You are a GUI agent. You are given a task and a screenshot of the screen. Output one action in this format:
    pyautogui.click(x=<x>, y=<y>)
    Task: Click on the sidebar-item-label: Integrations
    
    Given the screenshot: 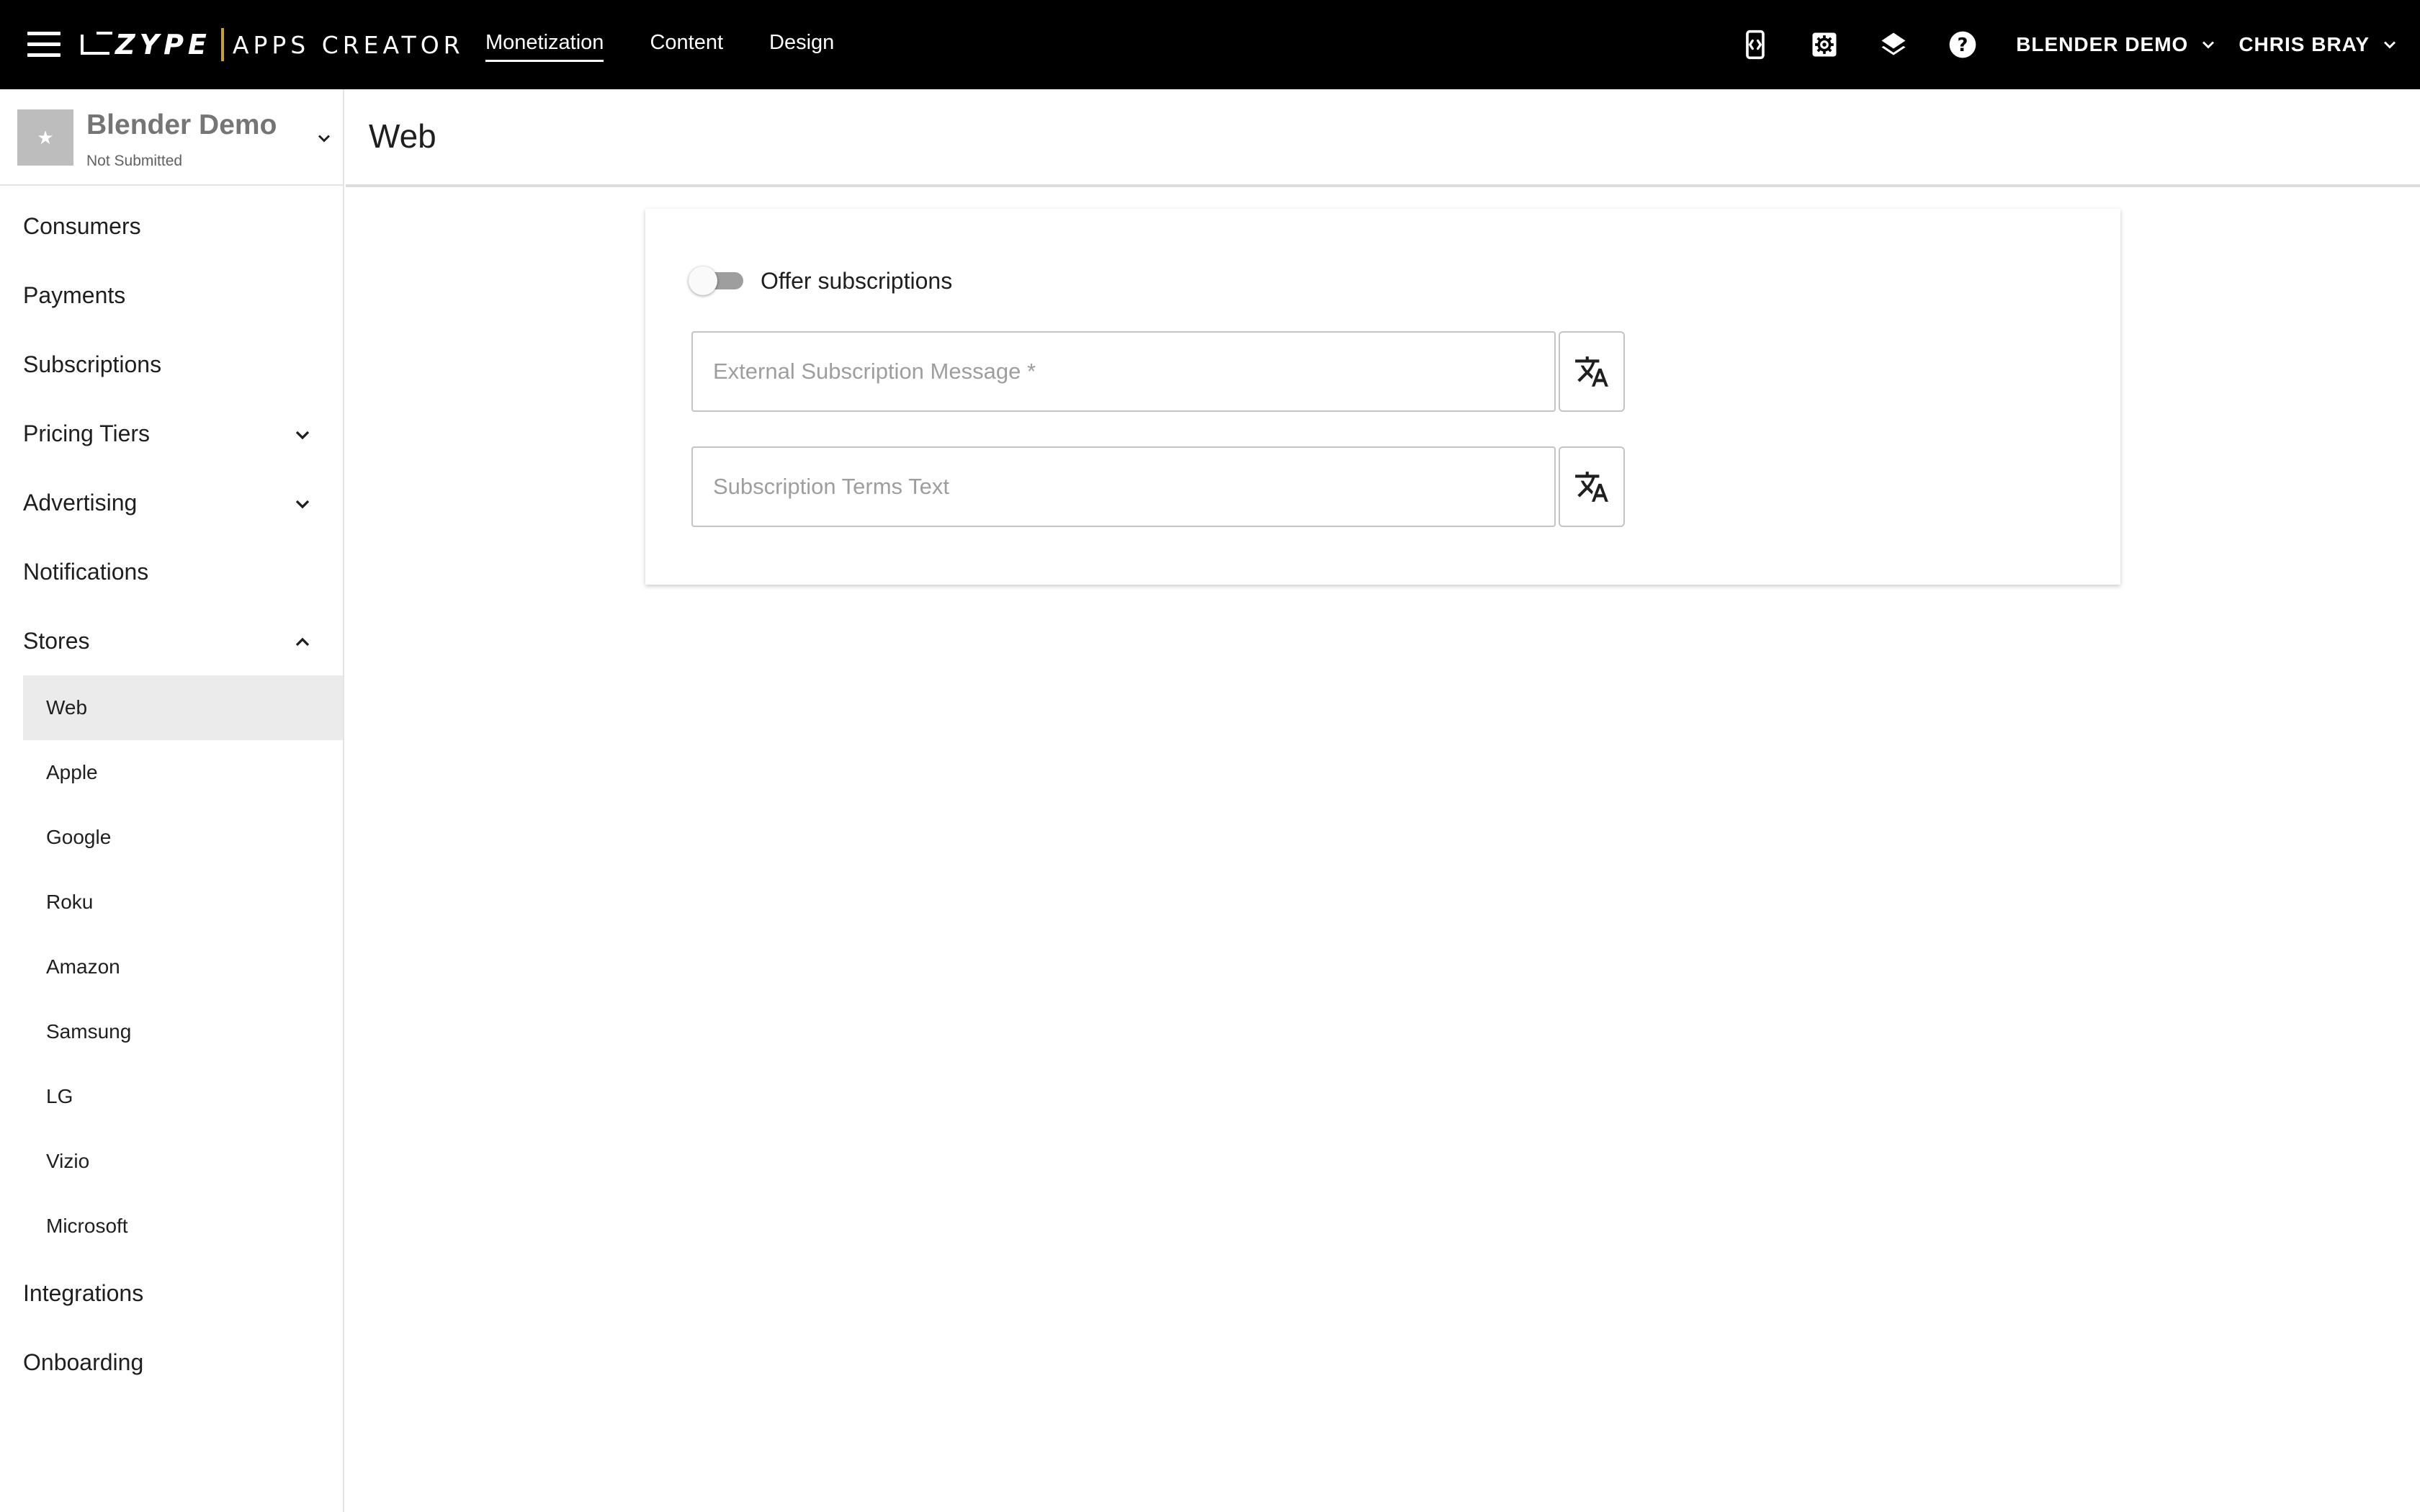 What is the action you would take?
    pyautogui.click(x=83, y=1292)
    